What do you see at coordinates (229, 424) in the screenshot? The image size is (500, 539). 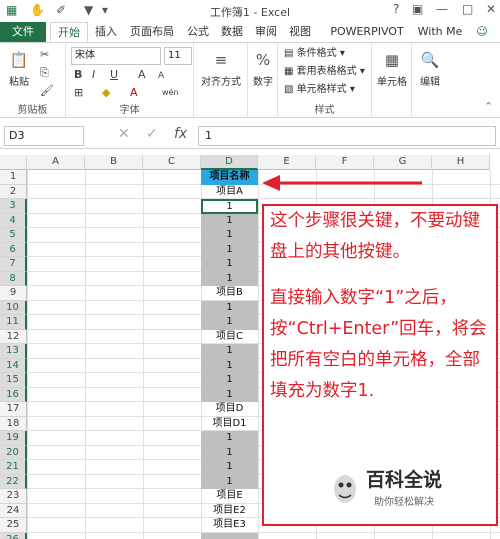 I see `data-cell: 项目D1` at bounding box center [229, 424].